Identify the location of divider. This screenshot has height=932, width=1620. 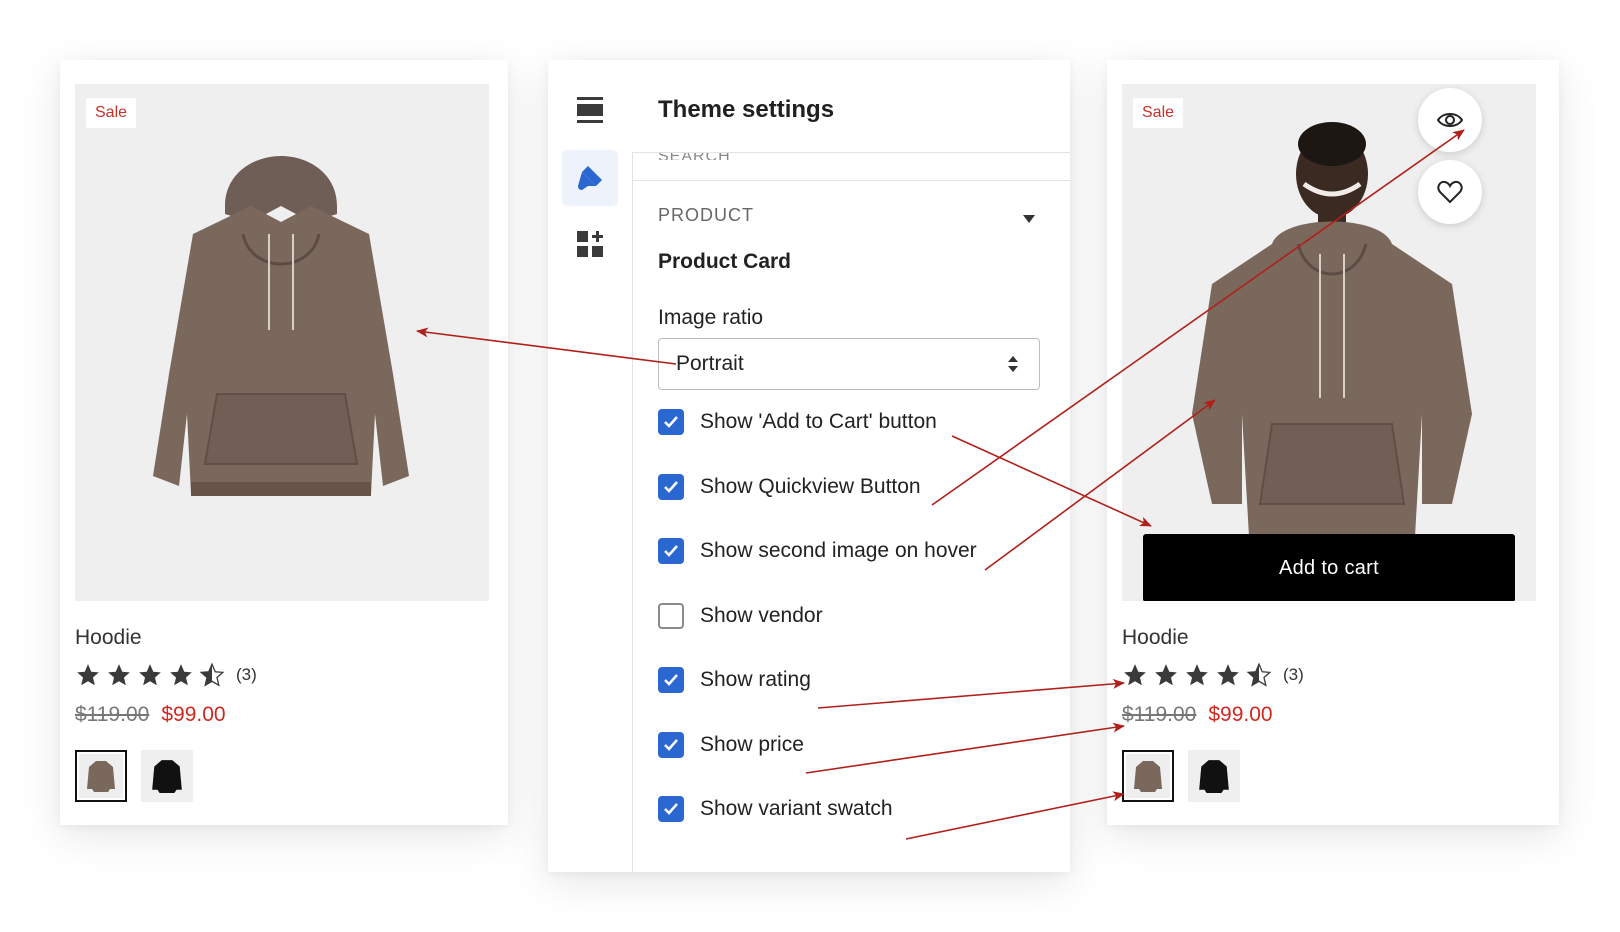
(851, 180).